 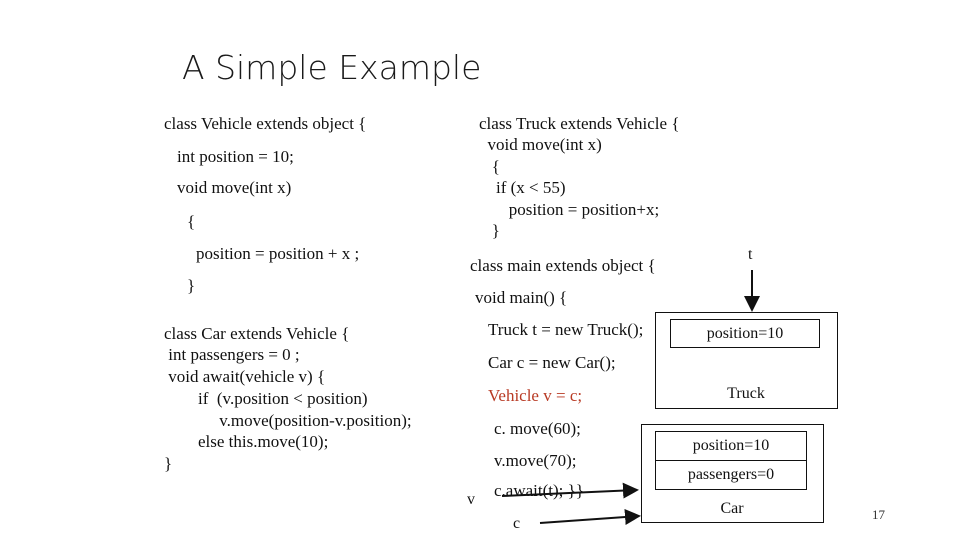 I want to click on code-line: class Vehicle extends object {, so click(x=265, y=123).